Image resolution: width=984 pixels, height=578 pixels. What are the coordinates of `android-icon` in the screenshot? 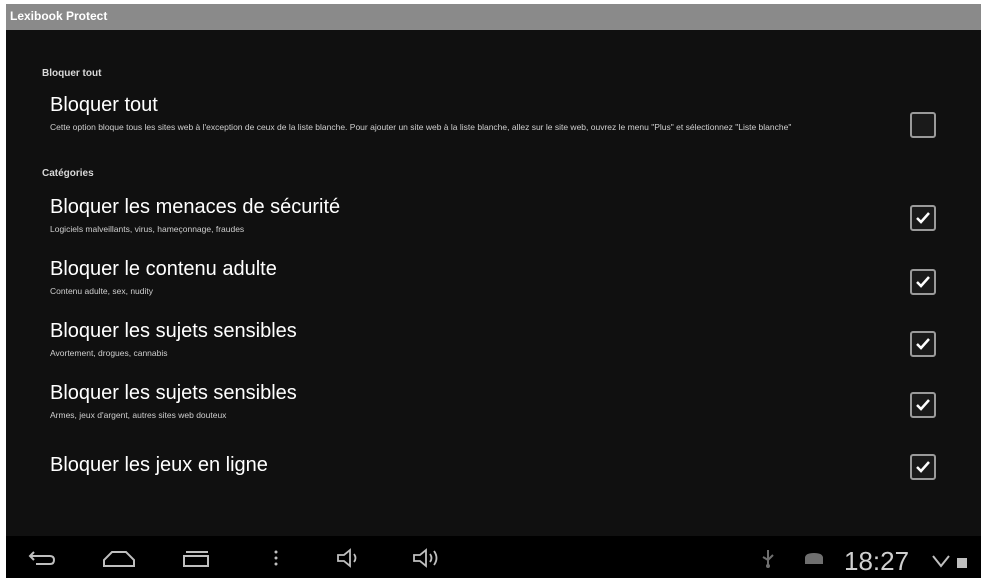 It's located at (814, 560).